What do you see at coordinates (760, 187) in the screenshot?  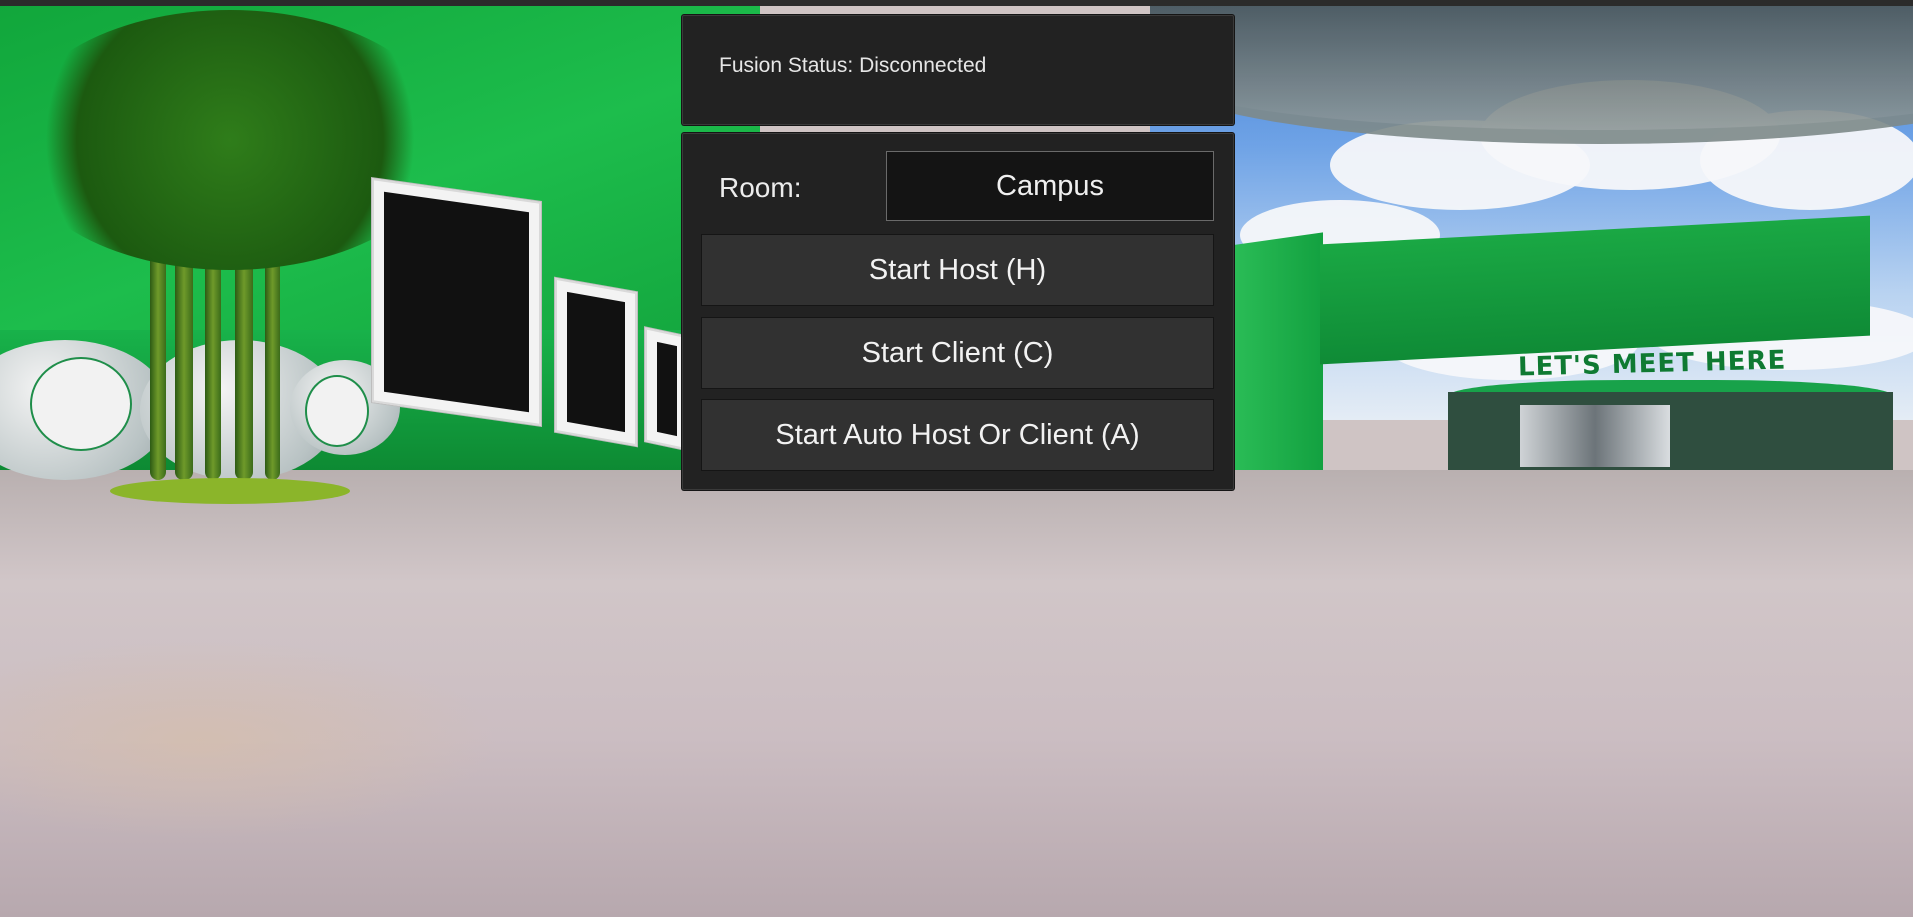 I see `room-label: Room:` at bounding box center [760, 187].